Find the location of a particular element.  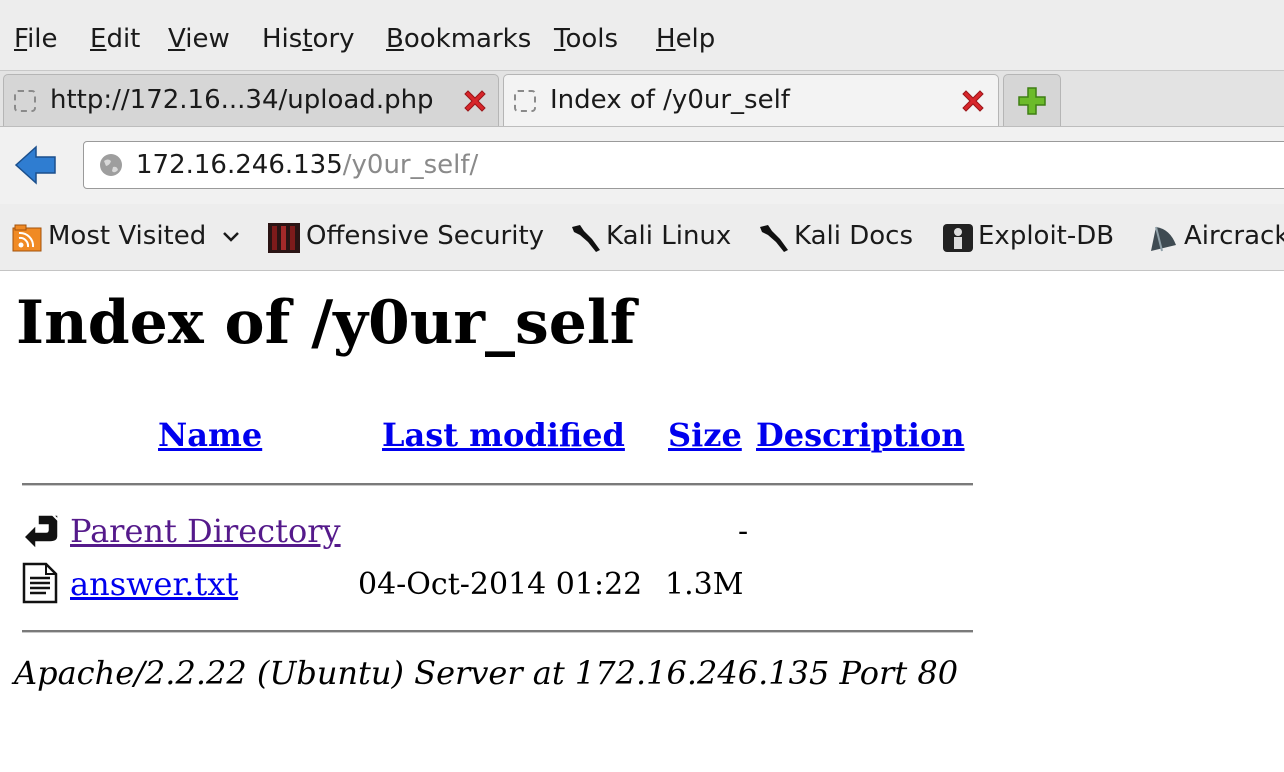

bookmark-most-visited: Most Visited is located at coordinates (127, 237).